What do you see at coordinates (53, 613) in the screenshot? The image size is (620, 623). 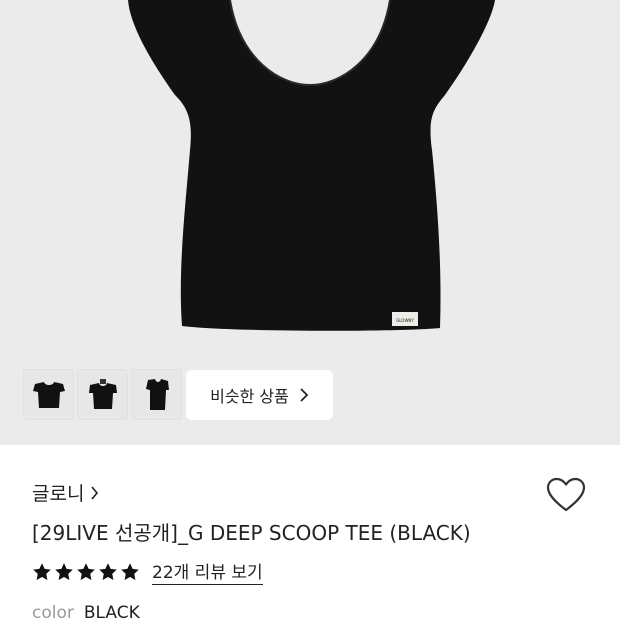 I see `color-label: color` at bounding box center [53, 613].